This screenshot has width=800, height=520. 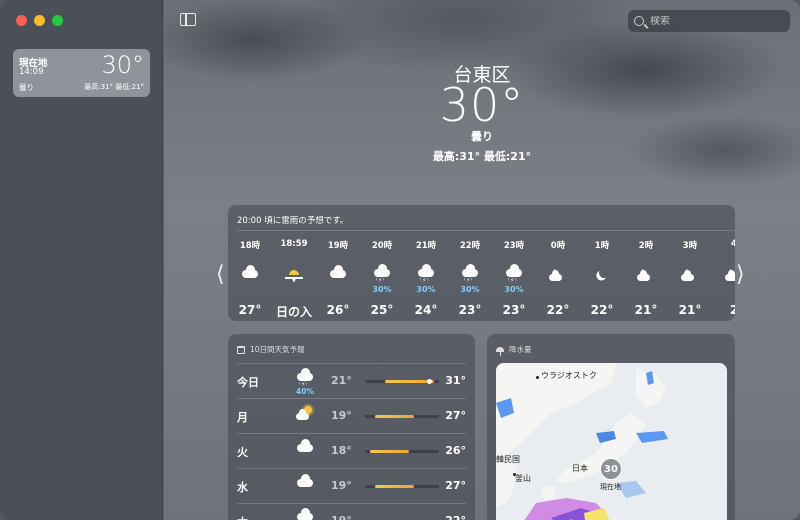 What do you see at coordinates (732, 310) in the screenshot?
I see `hourly-temp: 2` at bounding box center [732, 310].